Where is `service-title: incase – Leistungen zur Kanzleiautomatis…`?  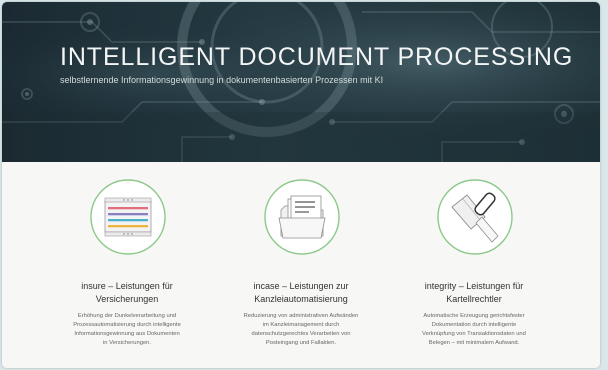 service-title: incase – Leistungen zur Kanzleiautomatis… is located at coordinates (301, 292).